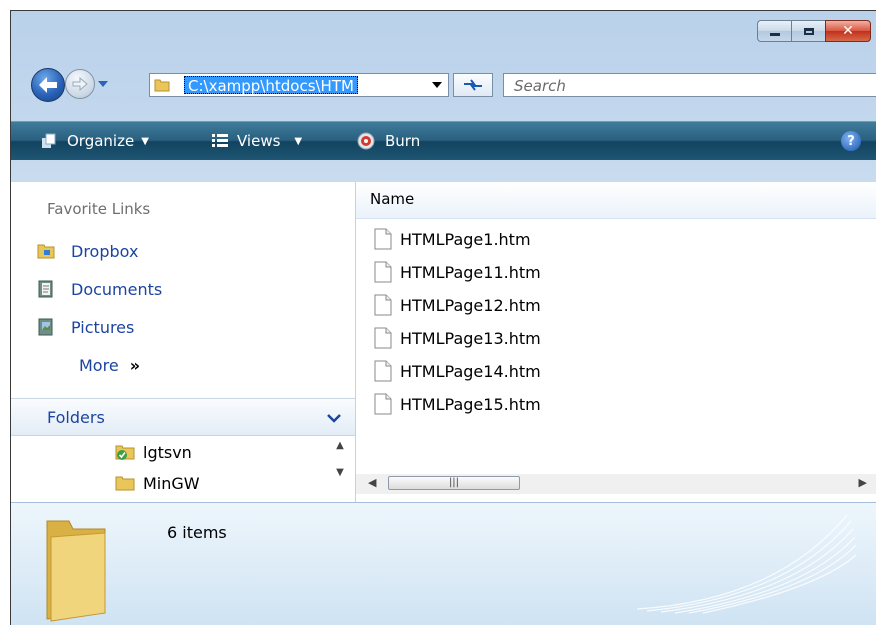  I want to click on scroll-left-icon: ◀, so click(372, 482).